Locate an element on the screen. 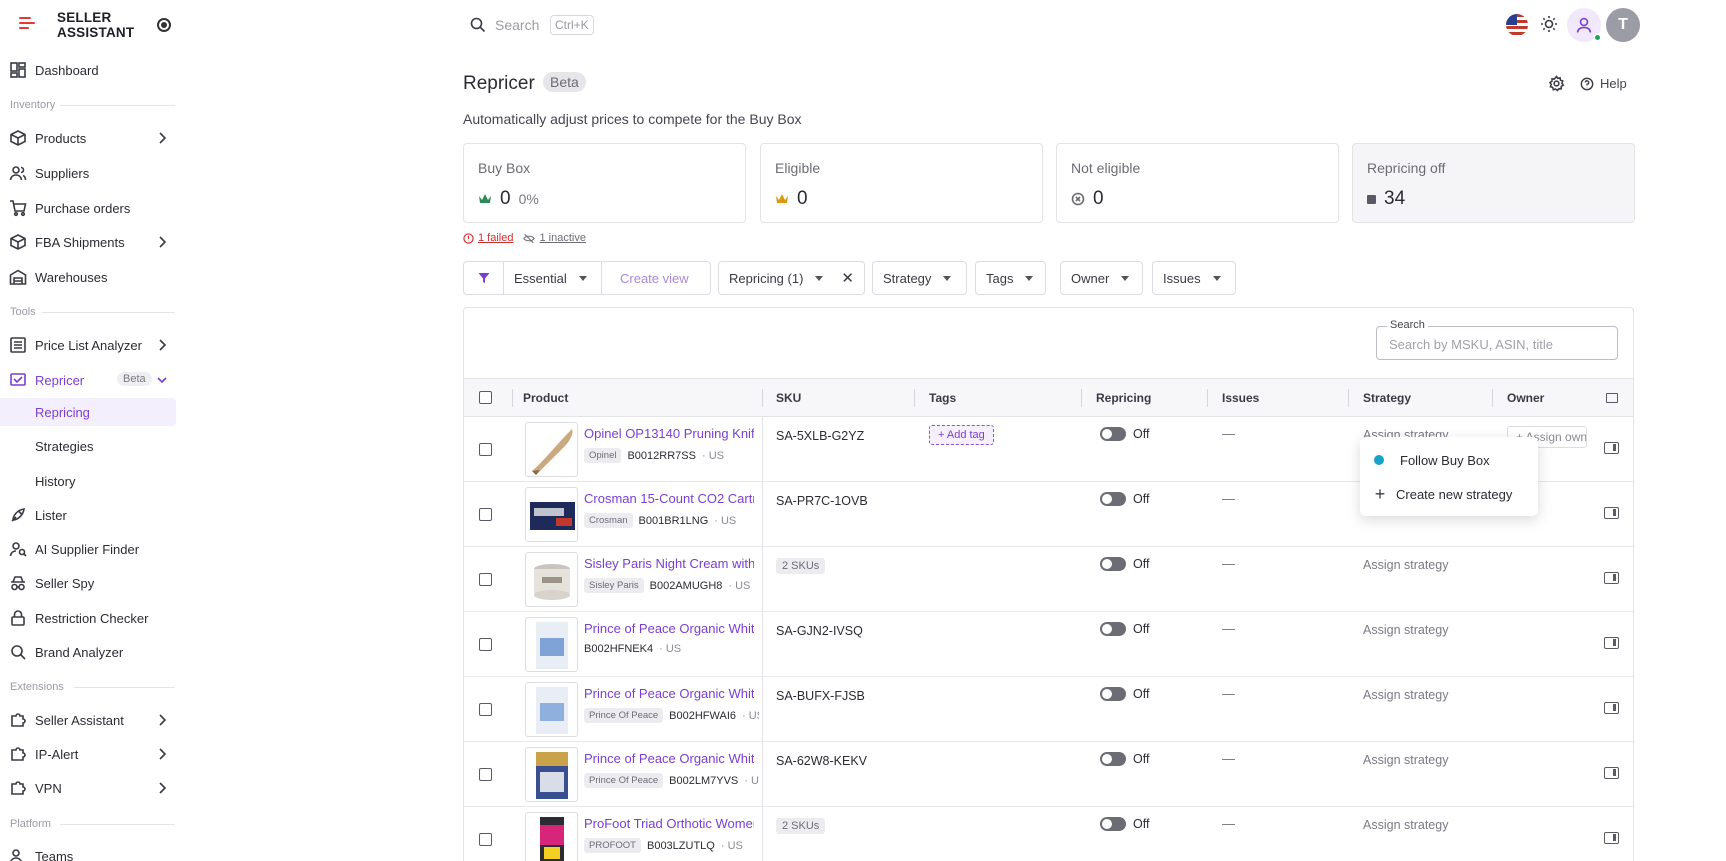 This screenshot has width=1726, height=861. sidebar-collapse-icon is located at coordinates (164, 25).